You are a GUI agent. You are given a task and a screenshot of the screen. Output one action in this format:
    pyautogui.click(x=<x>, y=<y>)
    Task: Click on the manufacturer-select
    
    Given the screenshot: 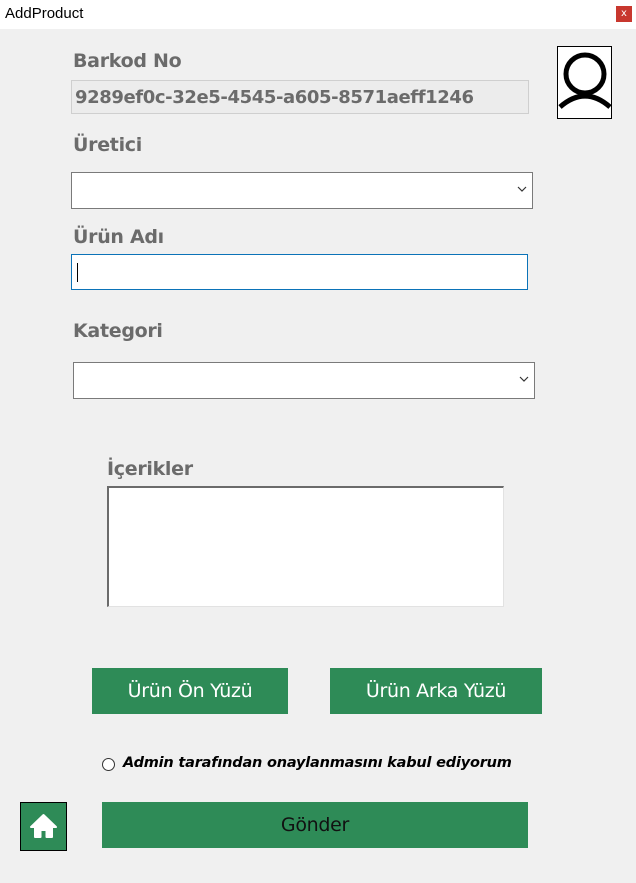 What is the action you would take?
    pyautogui.click(x=302, y=190)
    